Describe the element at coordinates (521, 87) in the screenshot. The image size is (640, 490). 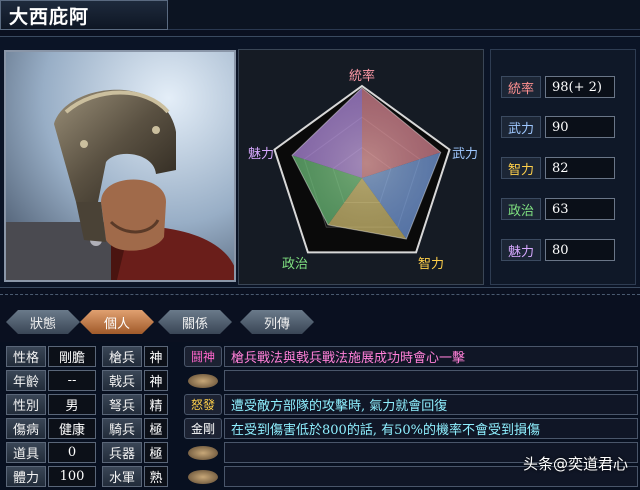
I see `stat-label: 統率` at that location.